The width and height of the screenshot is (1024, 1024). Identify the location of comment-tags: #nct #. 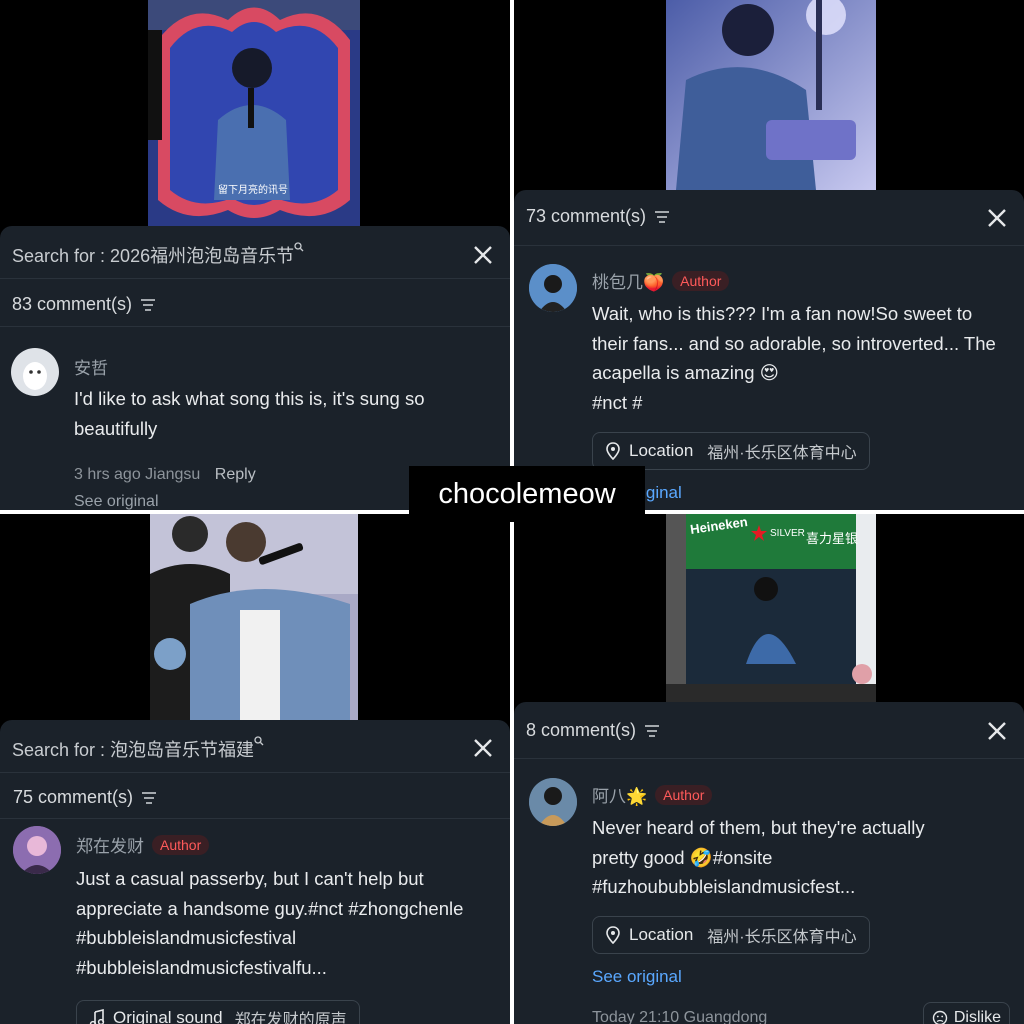
(617, 403).